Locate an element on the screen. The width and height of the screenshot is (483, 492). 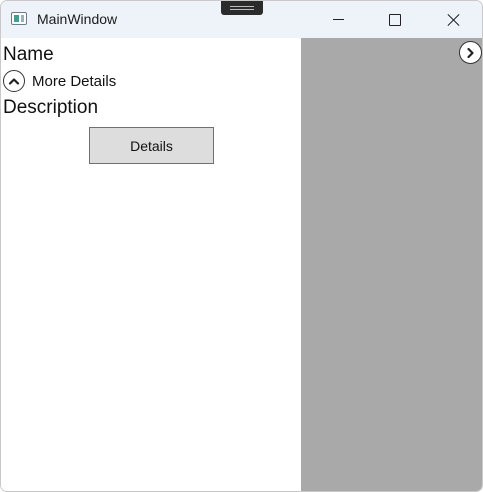
name-label: Name is located at coordinates (28, 54).